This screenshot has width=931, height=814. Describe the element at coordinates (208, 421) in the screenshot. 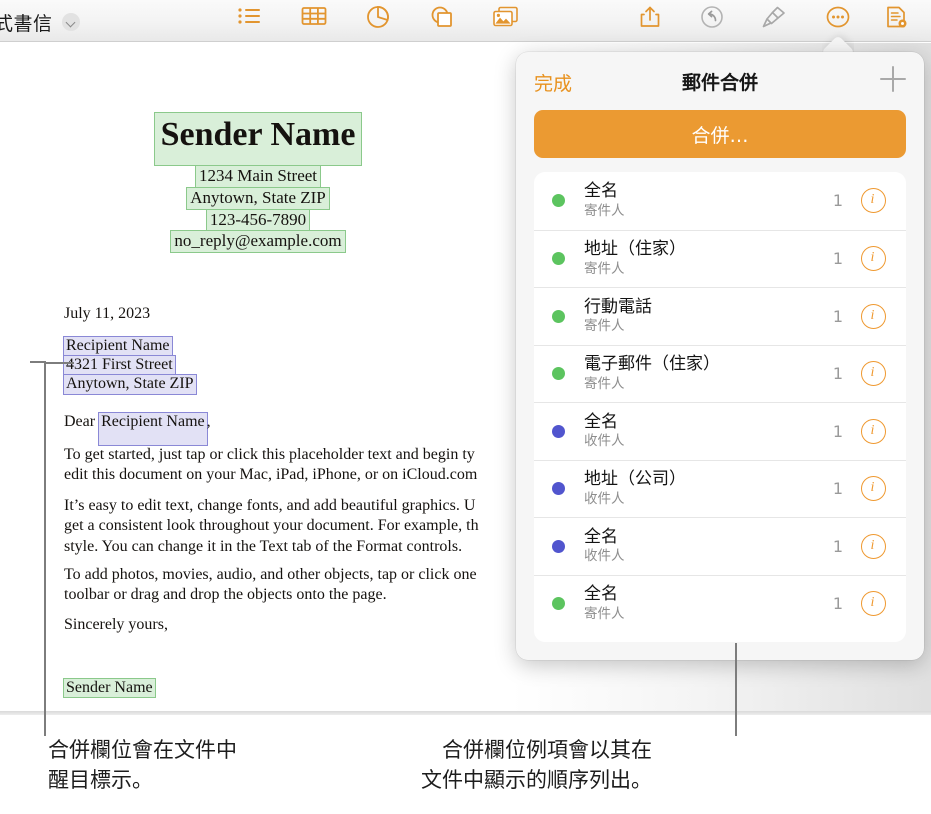

I see `salutation-suffix: ,` at that location.